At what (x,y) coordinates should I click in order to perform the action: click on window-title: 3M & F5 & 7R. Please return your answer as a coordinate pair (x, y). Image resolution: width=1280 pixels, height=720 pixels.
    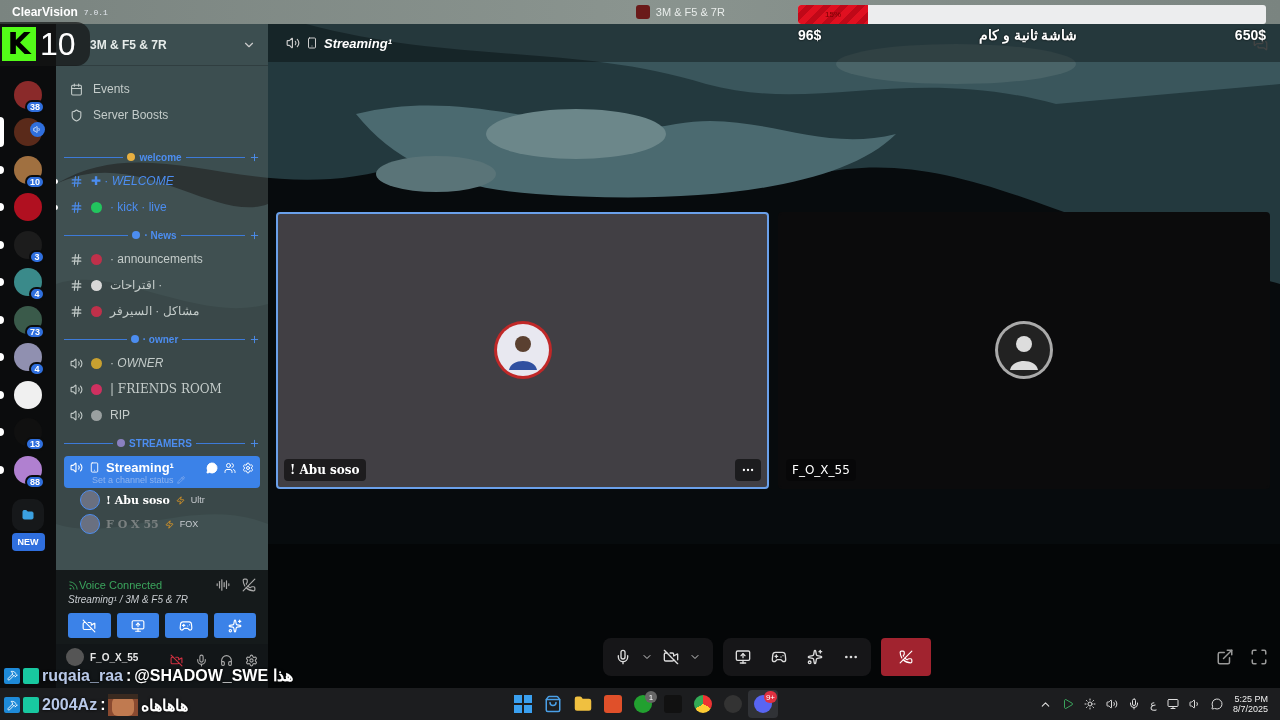
    Looking at the image, I should click on (690, 12).